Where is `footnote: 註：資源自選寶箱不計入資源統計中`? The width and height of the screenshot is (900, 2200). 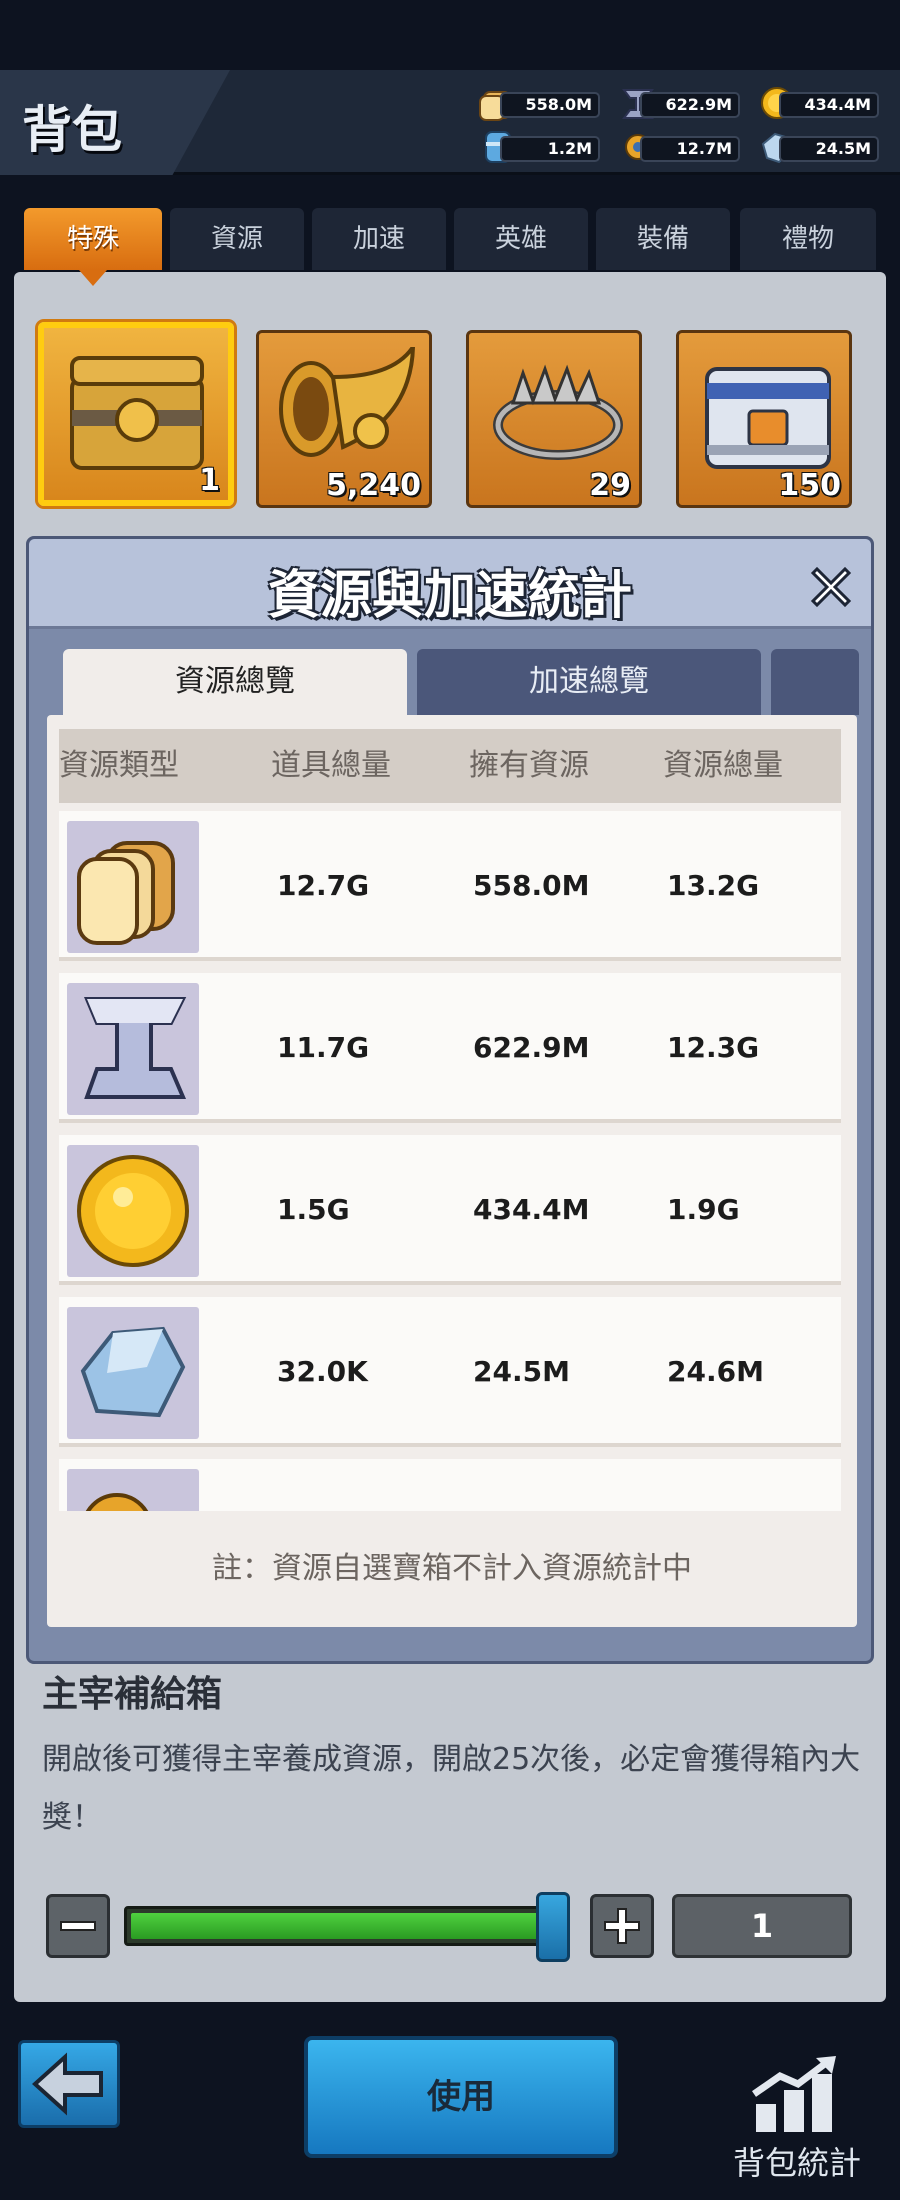
footnote: 註：資源自選寶箱不計入資源統計中 is located at coordinates (452, 1568).